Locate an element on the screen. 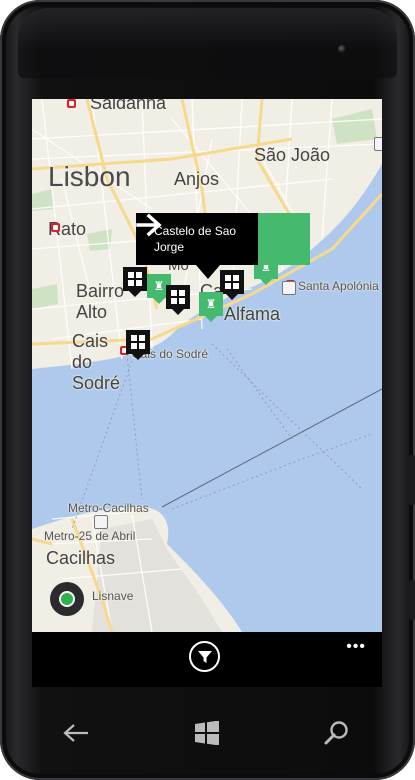 This screenshot has width=415, height=780. callout-go-button is located at coordinates (223, 239).